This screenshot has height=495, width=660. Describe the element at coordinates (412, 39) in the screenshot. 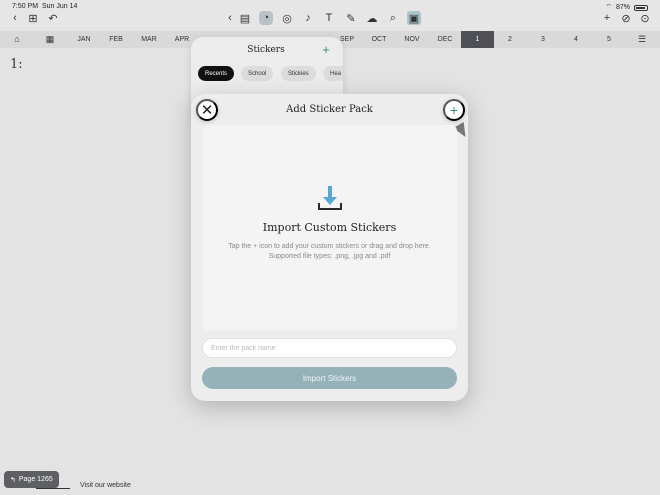

I see `tab-nov: NOV` at that location.